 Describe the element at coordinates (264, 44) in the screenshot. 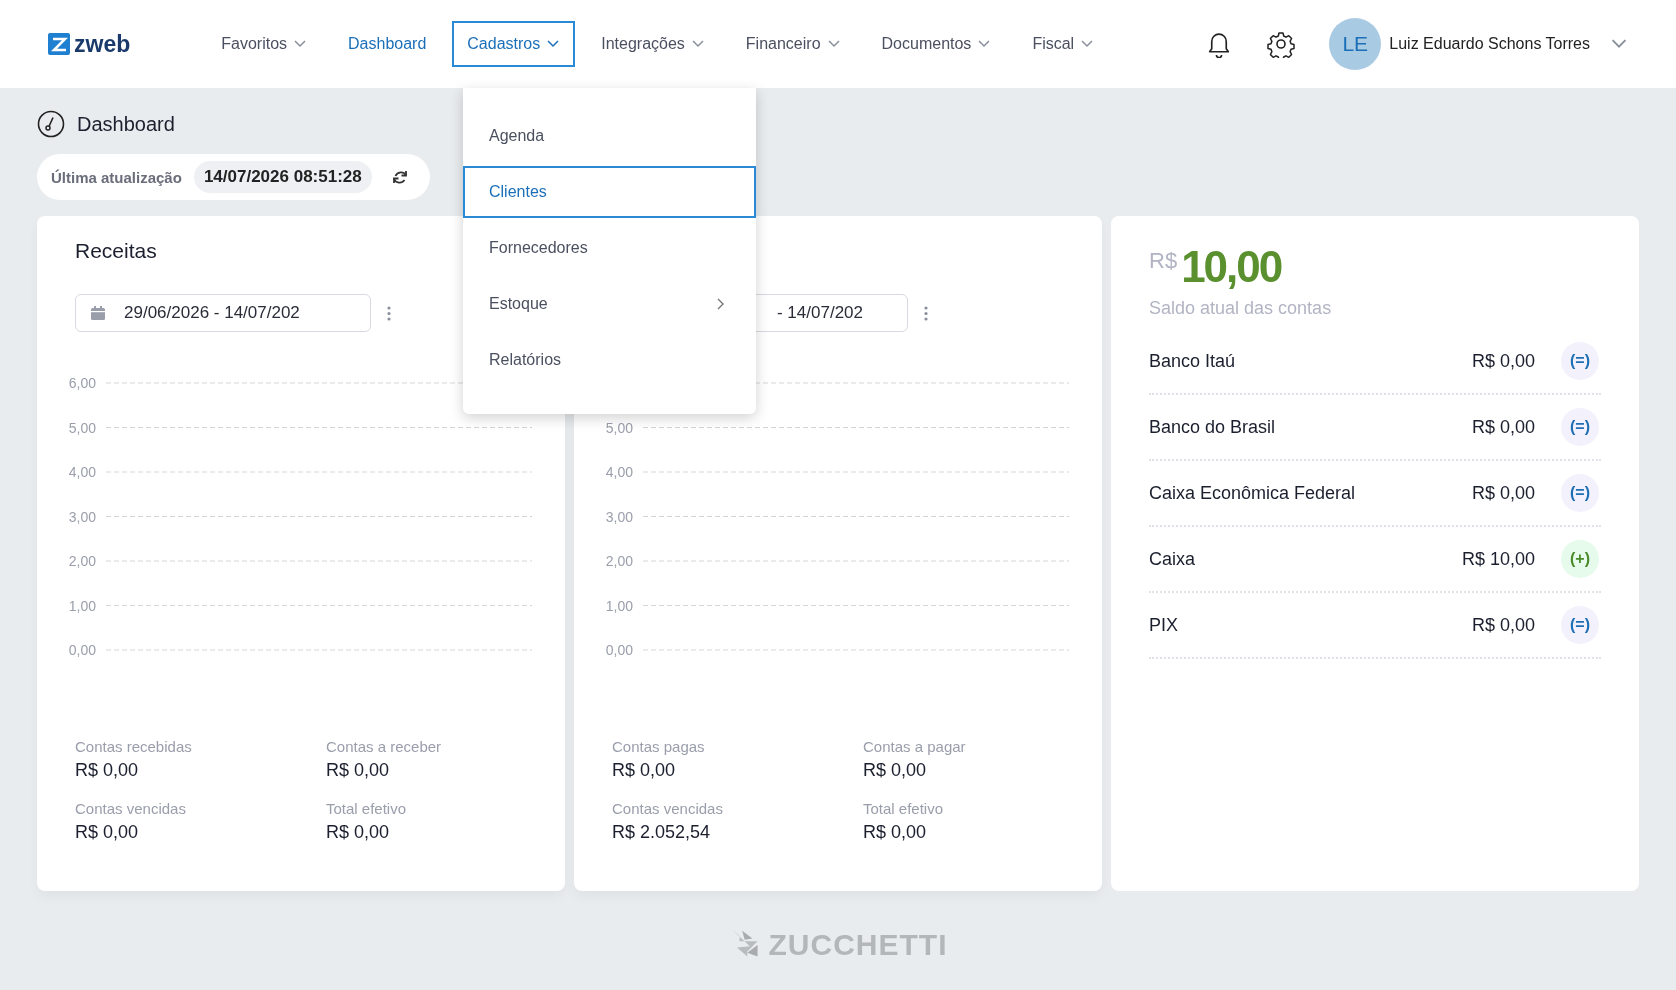

I see `nav-menu-item: Favoritos` at that location.